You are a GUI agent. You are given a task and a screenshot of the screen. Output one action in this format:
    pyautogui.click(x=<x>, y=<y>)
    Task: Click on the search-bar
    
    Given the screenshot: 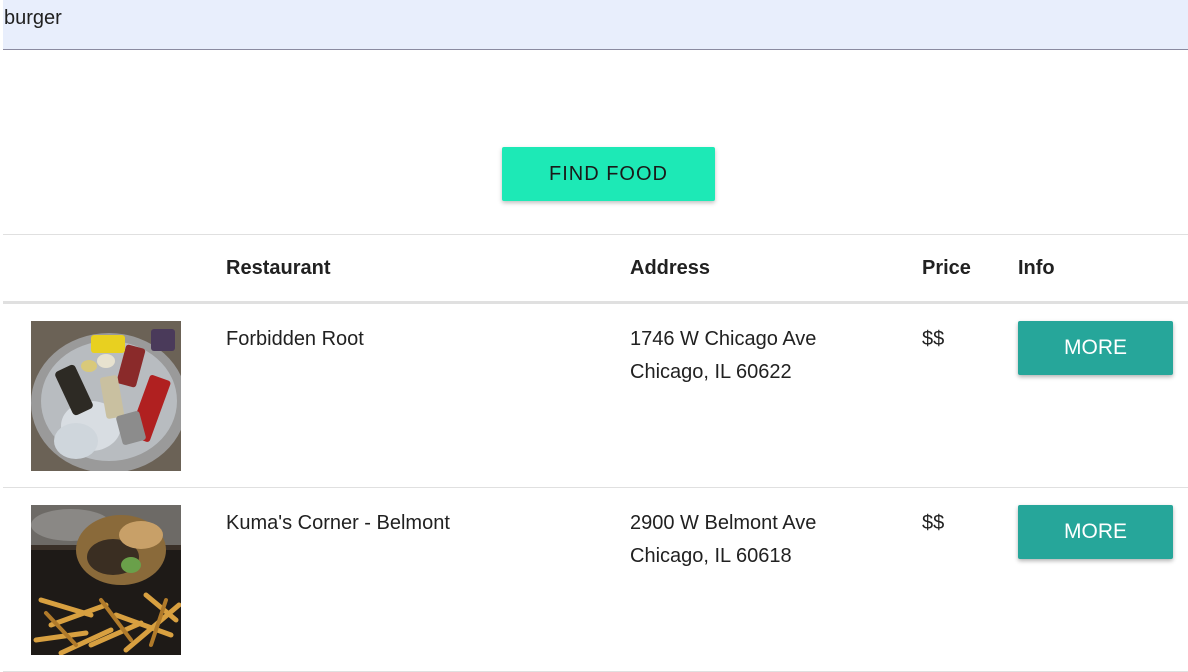 What is the action you would take?
    pyautogui.click(x=595, y=25)
    